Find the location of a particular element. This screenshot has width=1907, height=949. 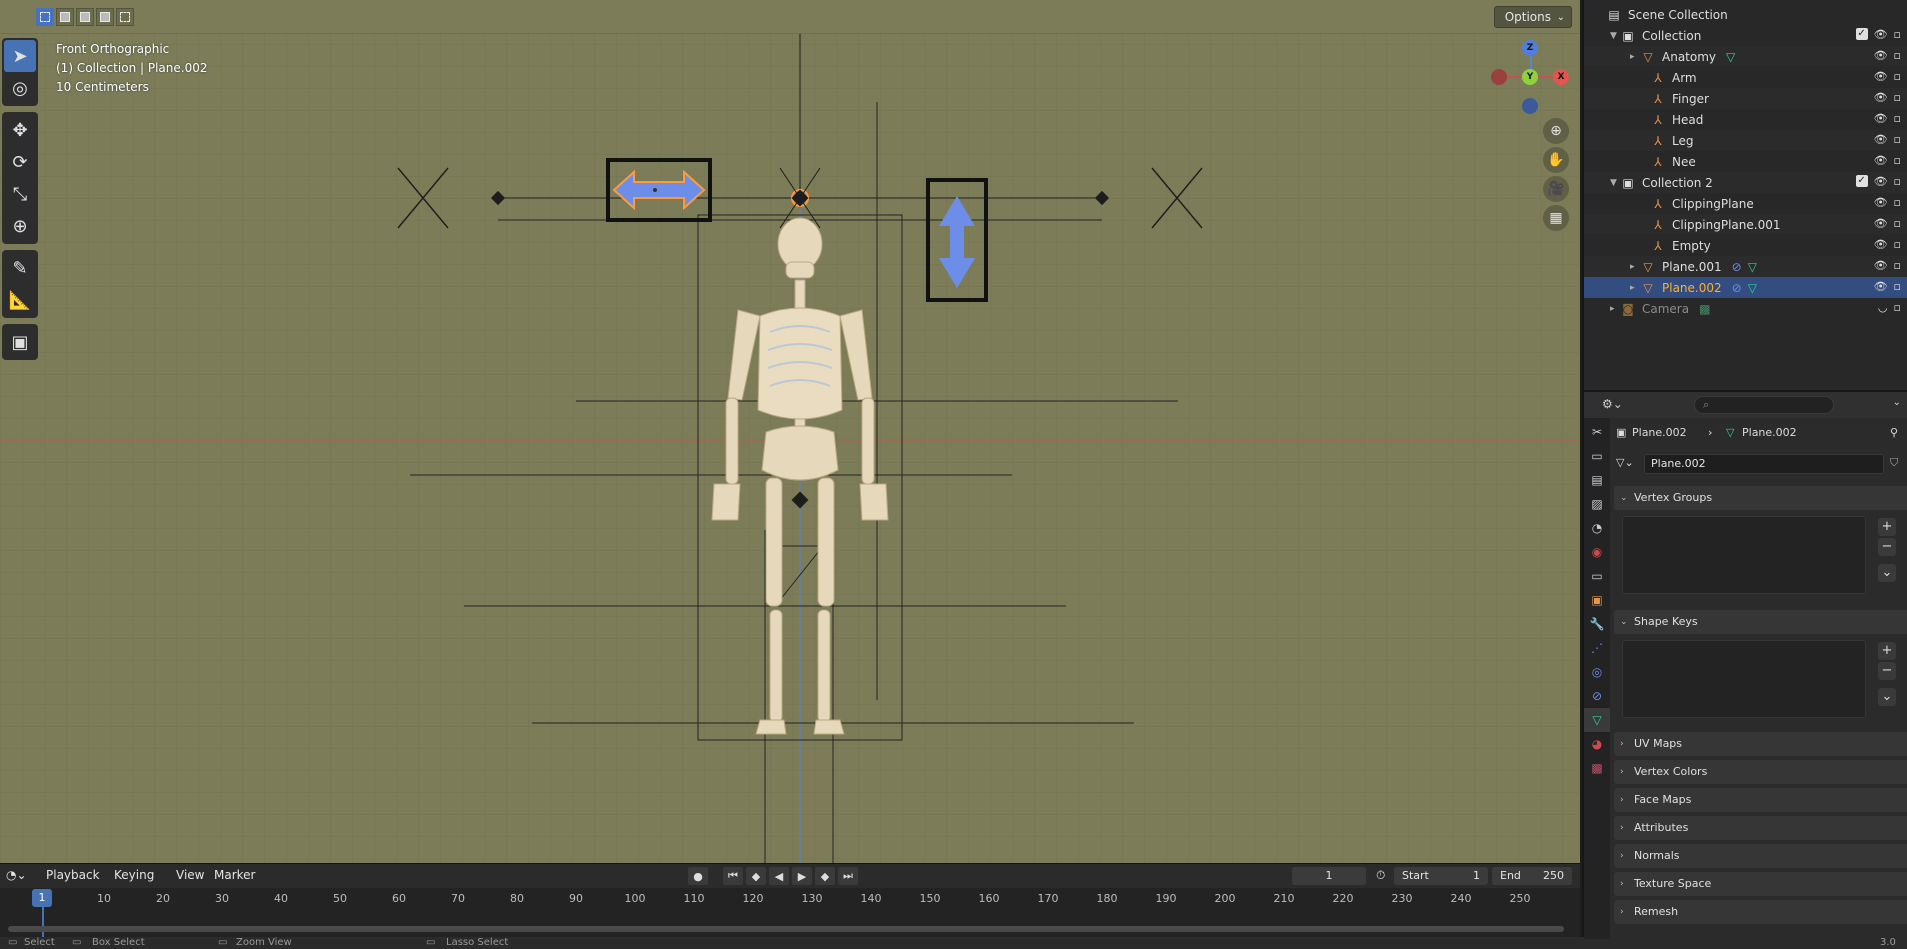

outliner-item-camera: ▸ ◙ Camera ▩ ◡ ▫ is located at coordinates (1745, 308).